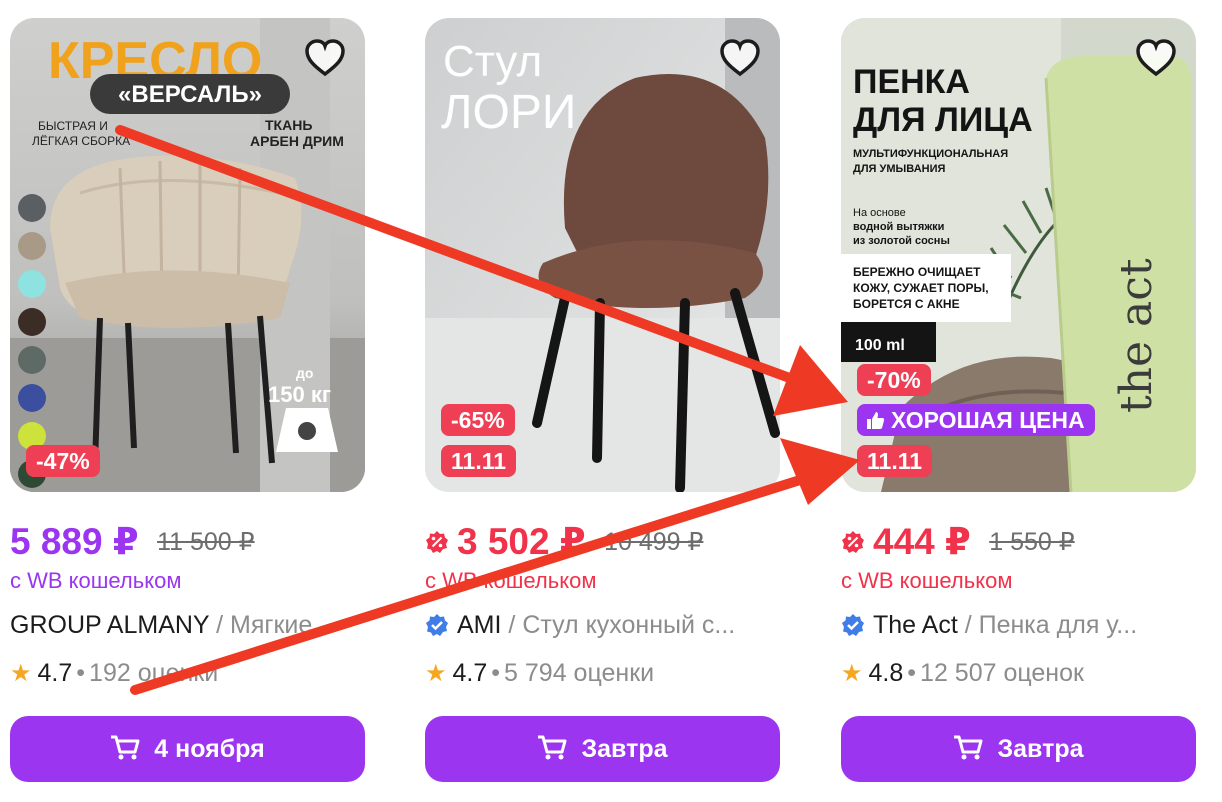  Describe the element at coordinates (74, 541) in the screenshot. I see `current-price: 5 889 ₽` at that location.